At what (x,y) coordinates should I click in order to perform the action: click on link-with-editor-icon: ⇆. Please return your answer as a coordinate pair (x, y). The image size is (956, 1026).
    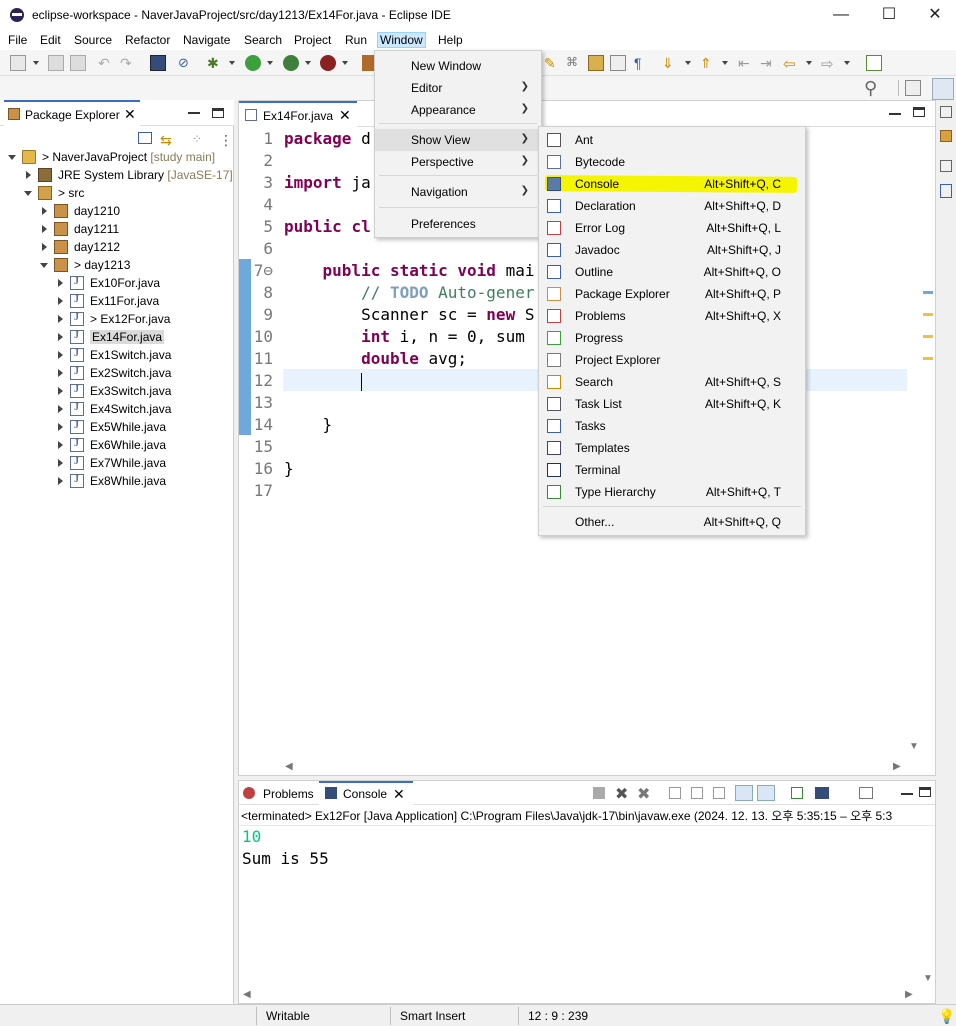
    Looking at the image, I should click on (166, 140).